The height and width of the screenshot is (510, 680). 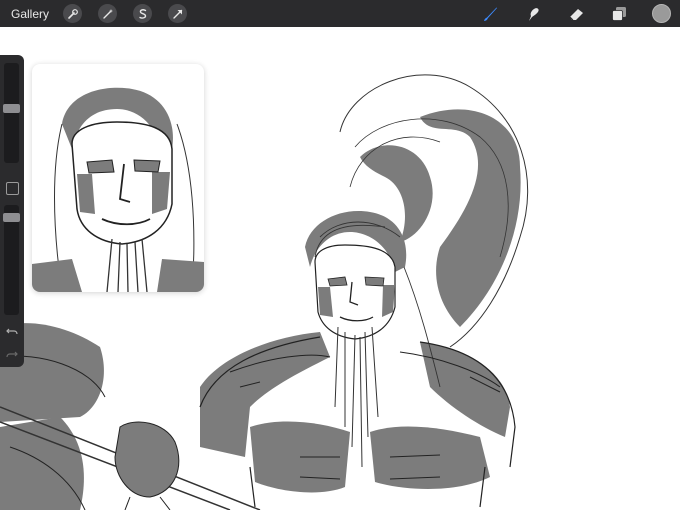 What do you see at coordinates (11, 218) in the screenshot?
I see `opacity-thumb` at bounding box center [11, 218].